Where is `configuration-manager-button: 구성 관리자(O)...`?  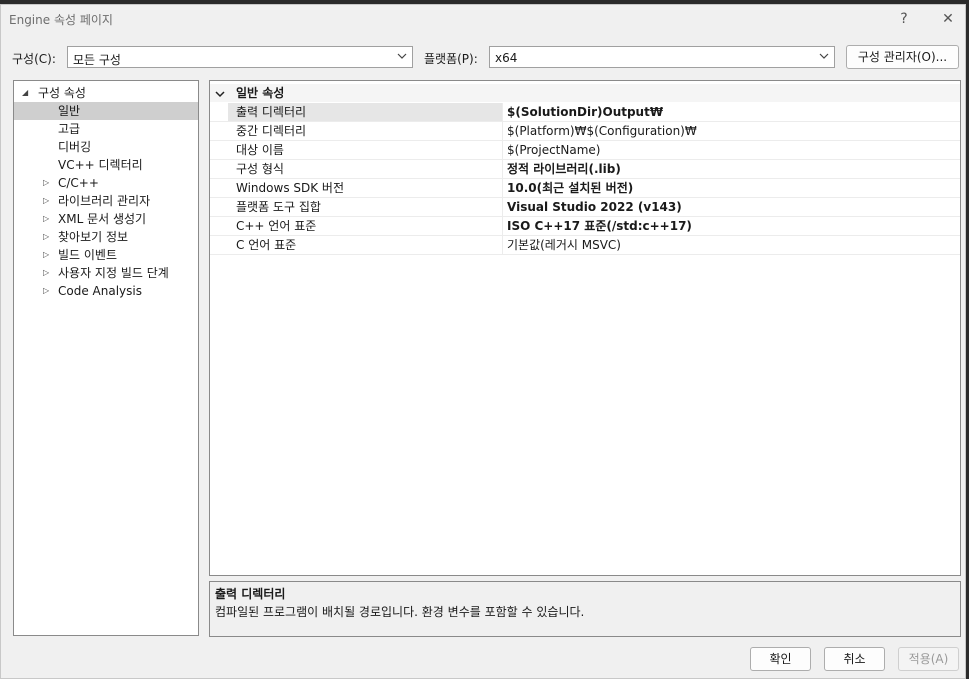
configuration-manager-button: 구성 관리자(O)... is located at coordinates (902, 57).